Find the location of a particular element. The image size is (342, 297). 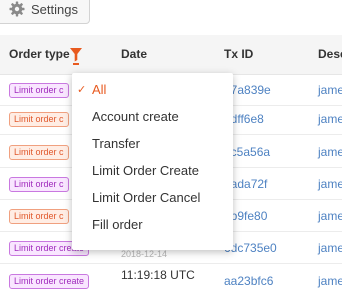

tx-id-link: aa23bfc6 is located at coordinates (248, 281).